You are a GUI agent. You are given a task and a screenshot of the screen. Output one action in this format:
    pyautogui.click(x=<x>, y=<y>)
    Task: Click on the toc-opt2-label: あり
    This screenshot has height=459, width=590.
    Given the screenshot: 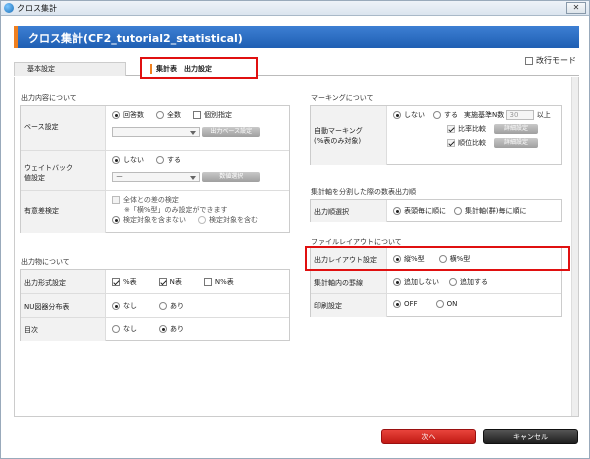 What is the action you would take?
    pyautogui.click(x=177, y=329)
    